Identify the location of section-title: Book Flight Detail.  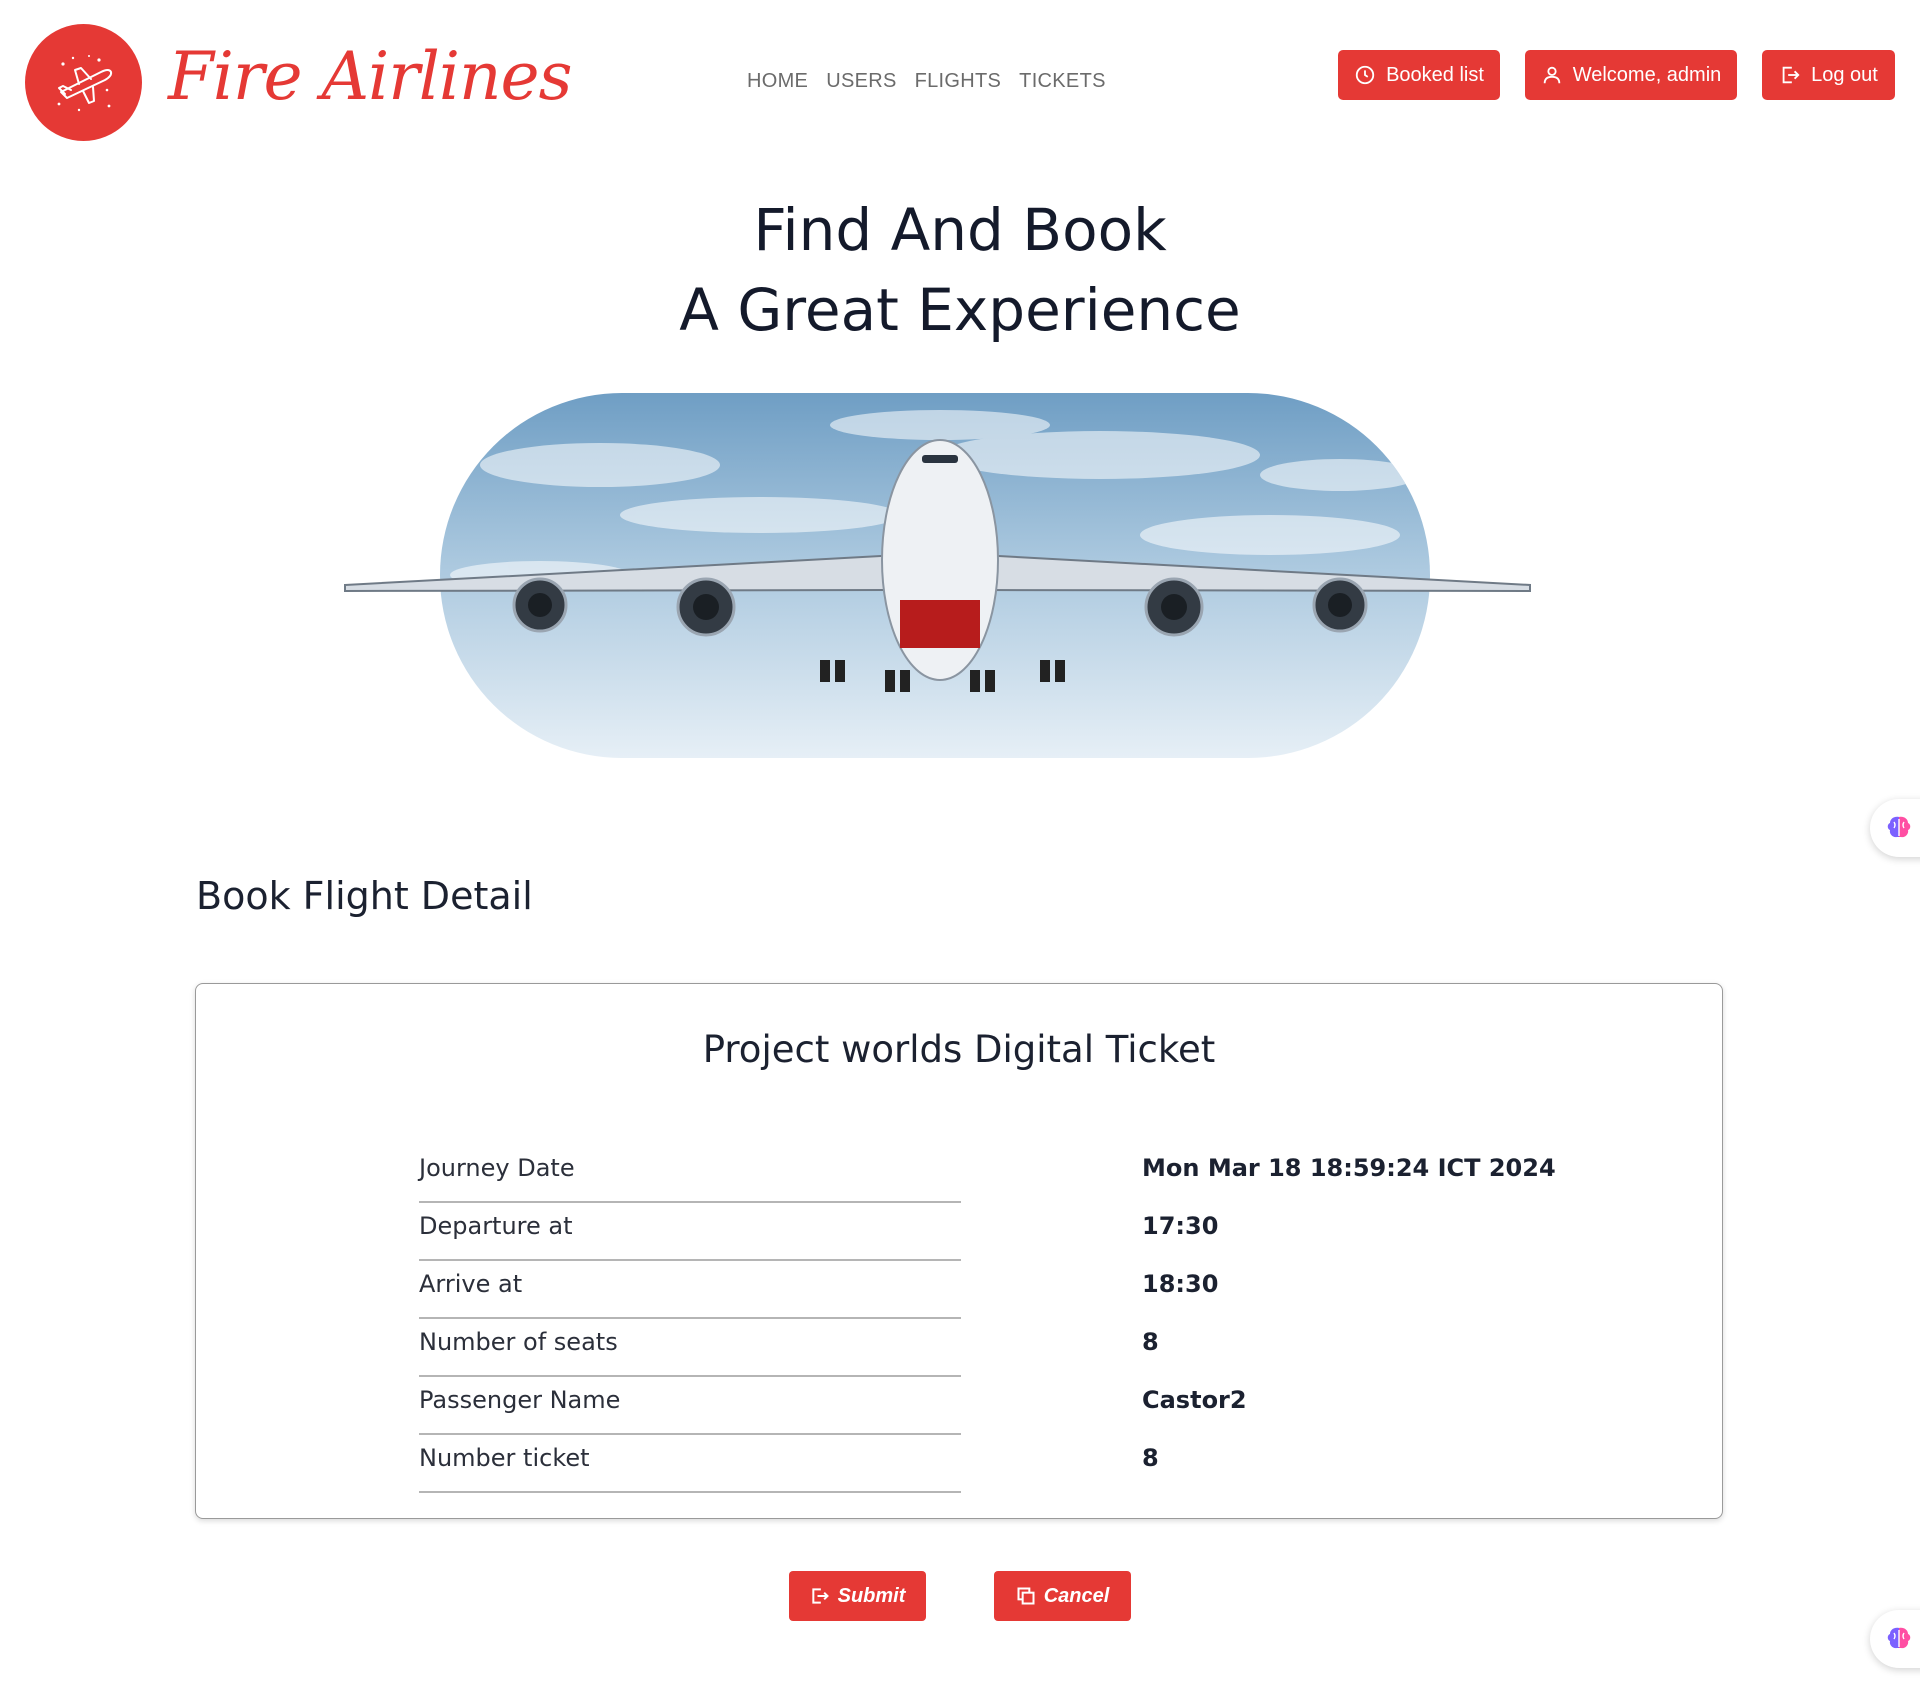
(364, 896).